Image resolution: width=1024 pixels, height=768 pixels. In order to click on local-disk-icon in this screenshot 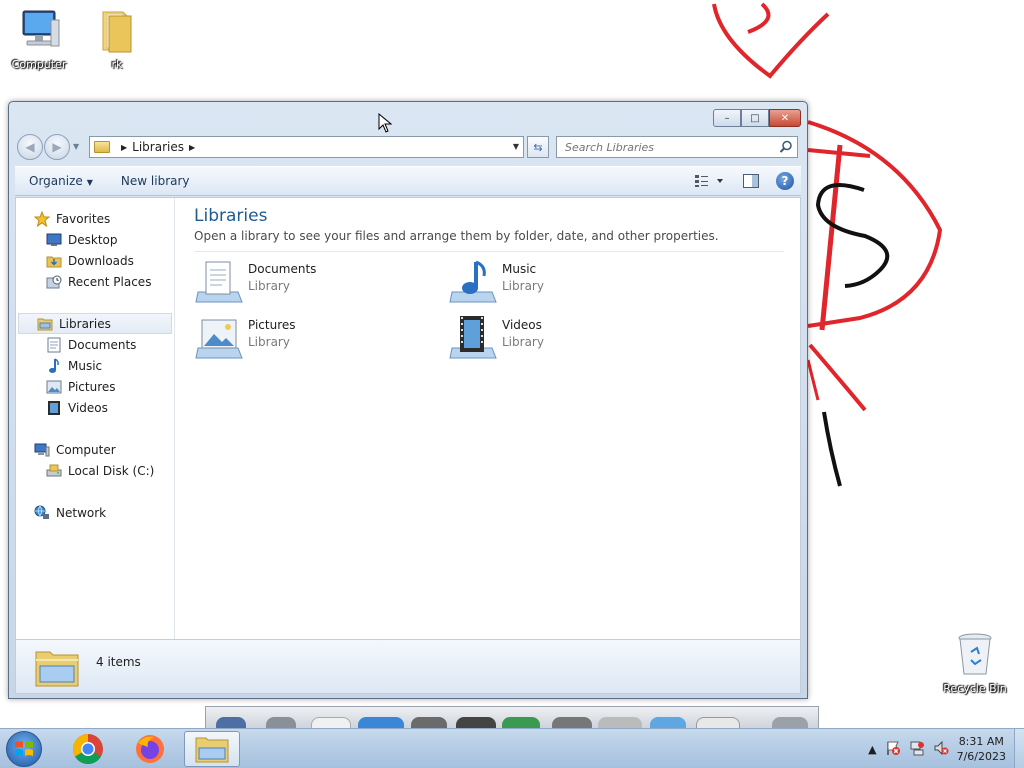, I will do `click(54, 471)`.